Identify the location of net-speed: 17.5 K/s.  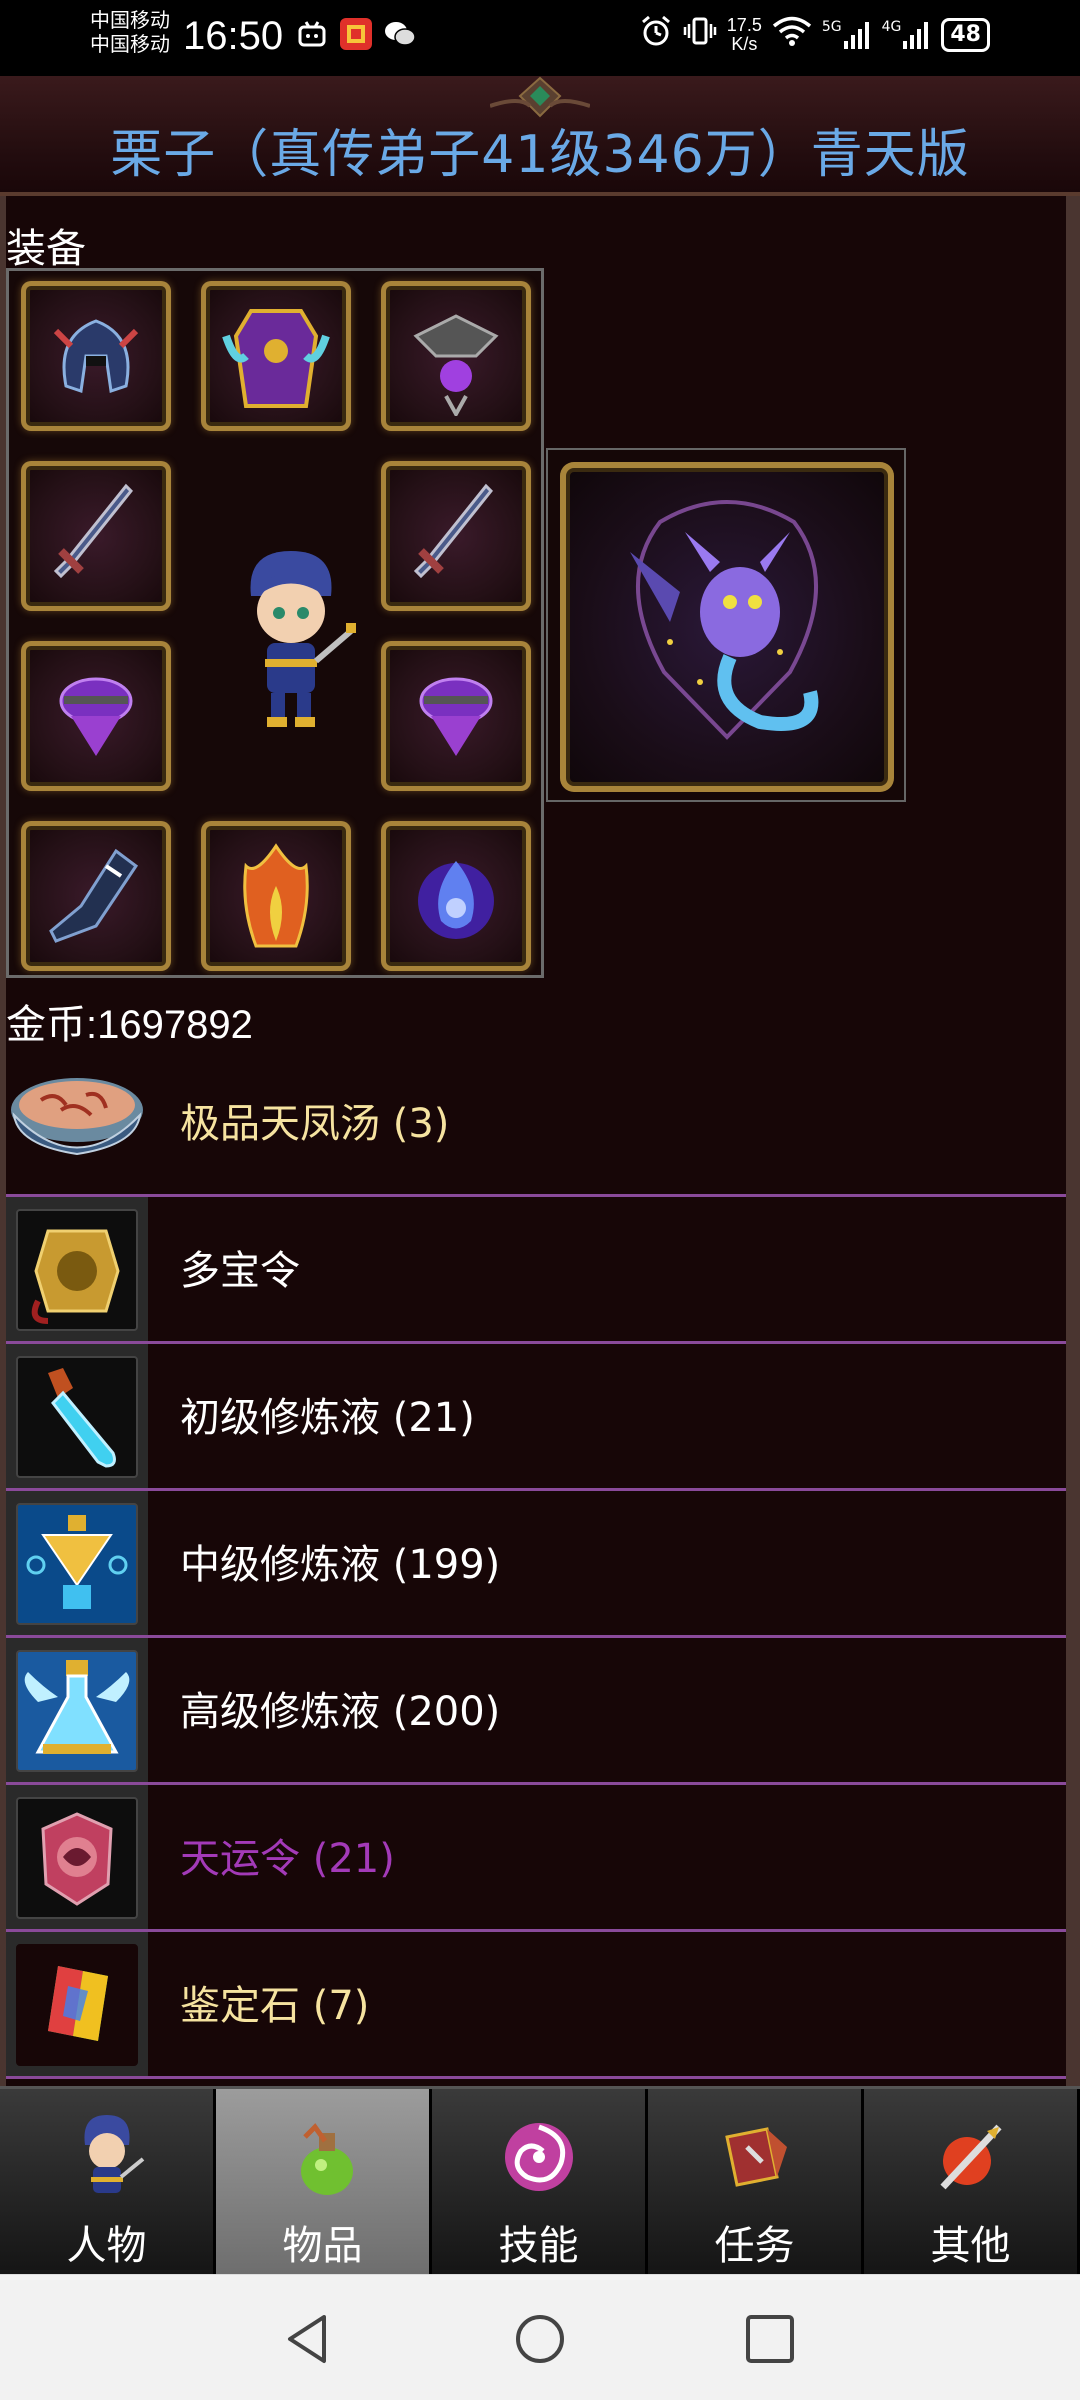
(744, 34).